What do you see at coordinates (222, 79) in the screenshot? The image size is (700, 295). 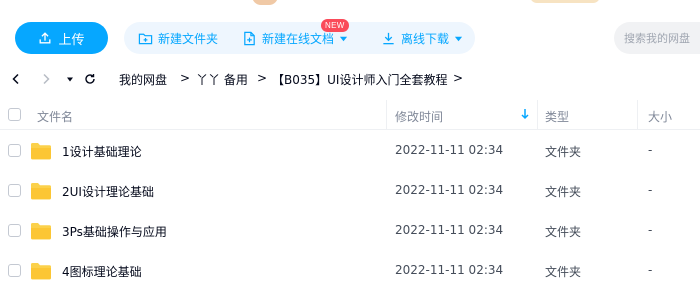 I see `breadcrumb-item: 丫丫 备用` at bounding box center [222, 79].